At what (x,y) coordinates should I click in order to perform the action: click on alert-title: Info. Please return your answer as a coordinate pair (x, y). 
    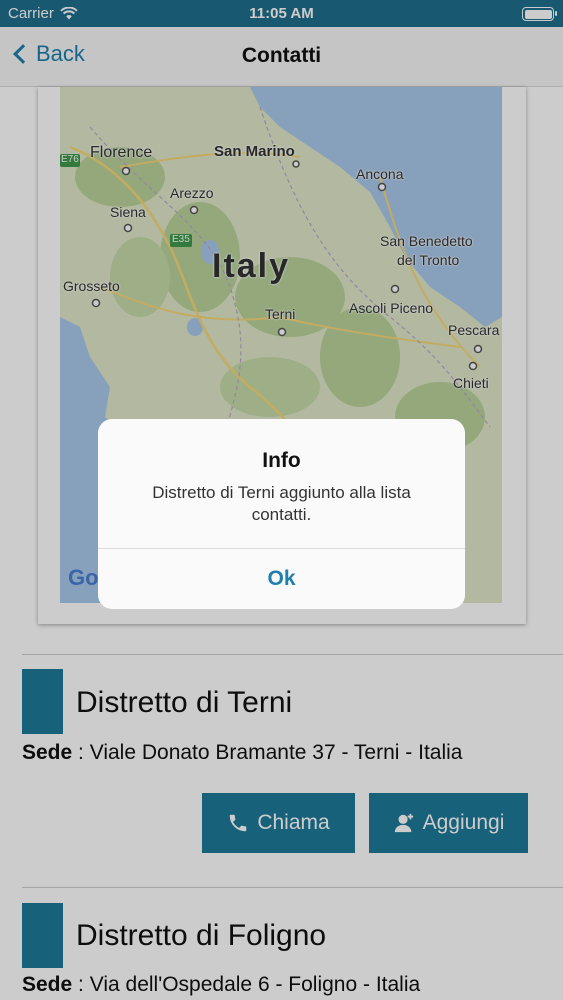
    Looking at the image, I should click on (281, 460).